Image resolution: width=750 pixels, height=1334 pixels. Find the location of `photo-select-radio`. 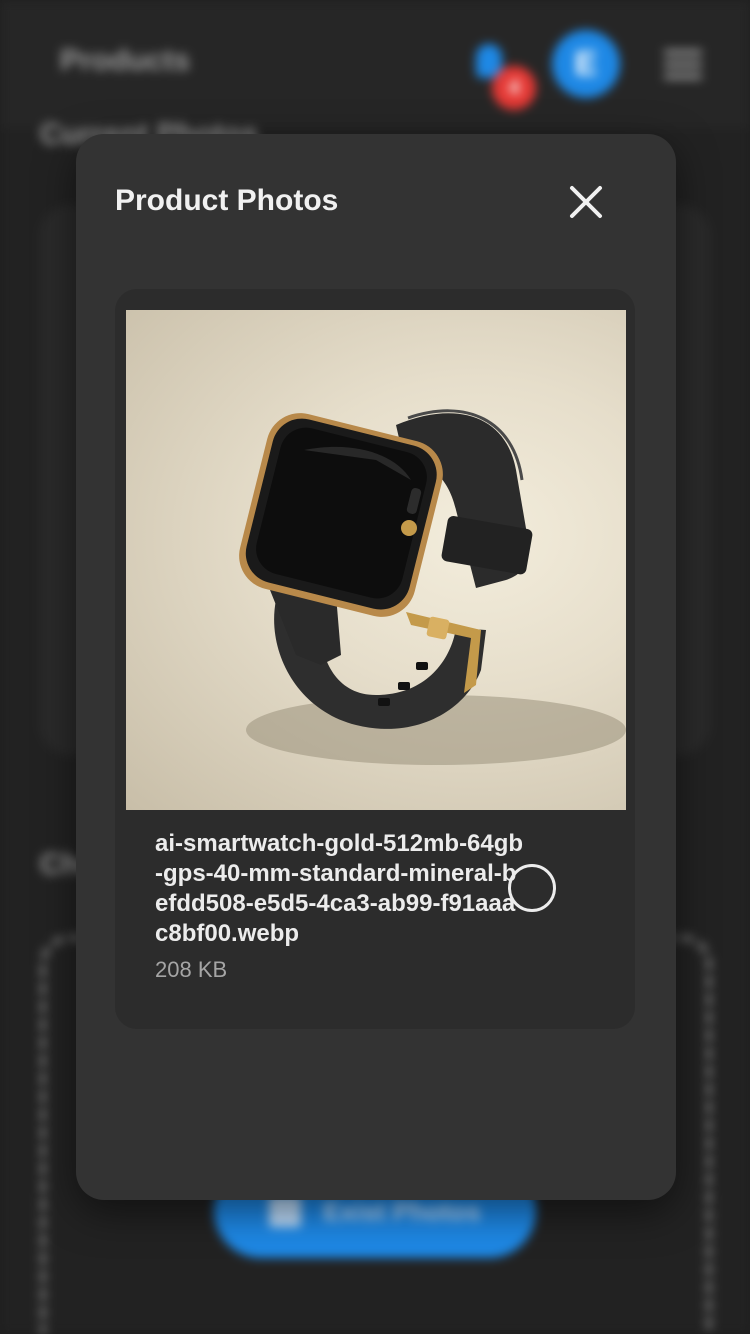

photo-select-radio is located at coordinates (532, 888).